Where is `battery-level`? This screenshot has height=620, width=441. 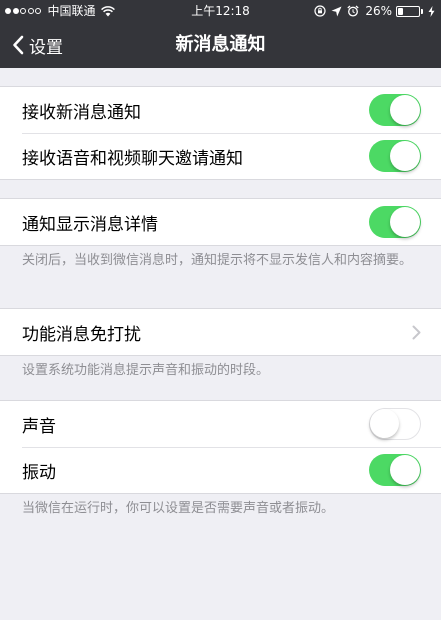
battery-level is located at coordinates (401, 11).